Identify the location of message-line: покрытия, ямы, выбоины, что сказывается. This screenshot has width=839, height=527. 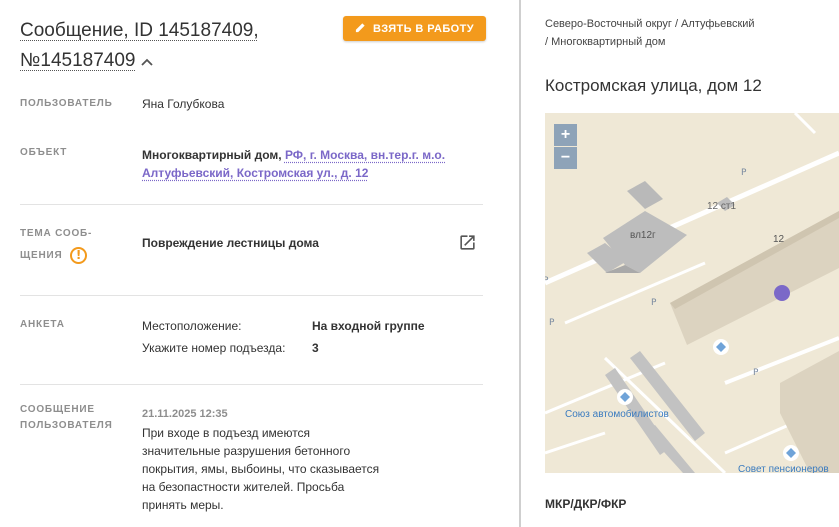
(261, 469).